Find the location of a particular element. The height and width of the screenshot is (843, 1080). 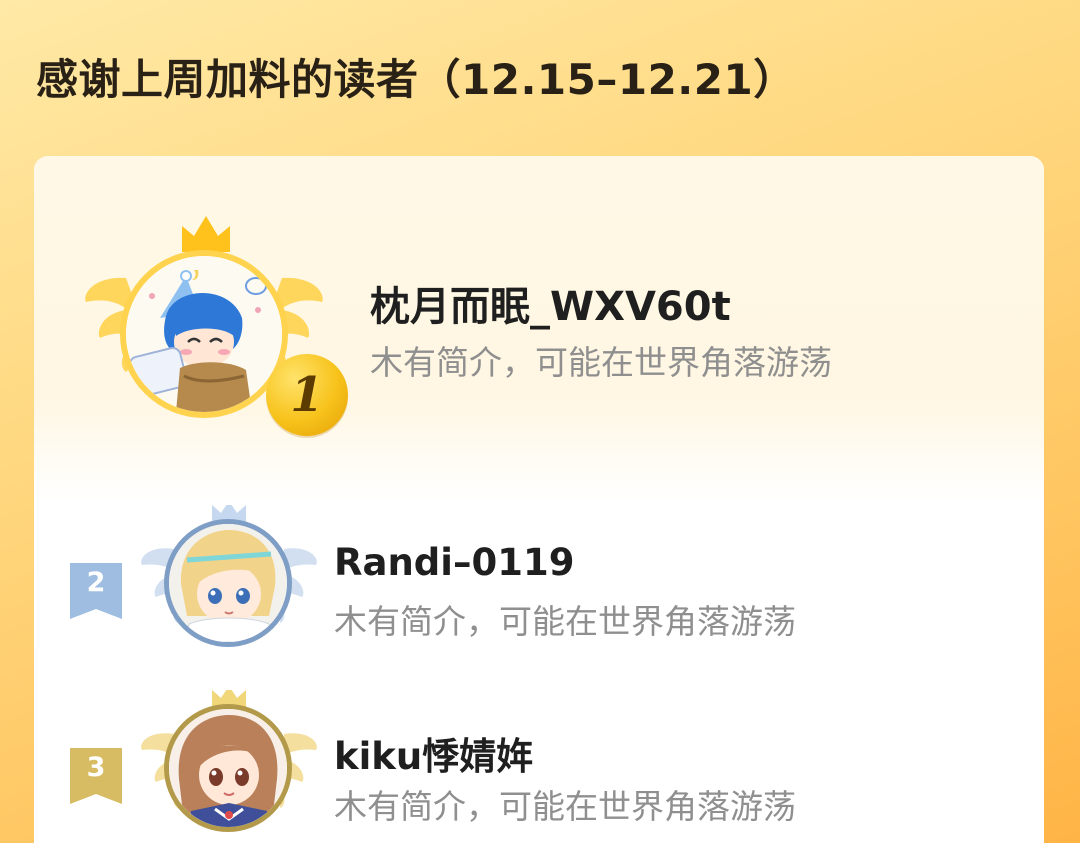

rank-2-badge: 2 is located at coordinates (96, 591).